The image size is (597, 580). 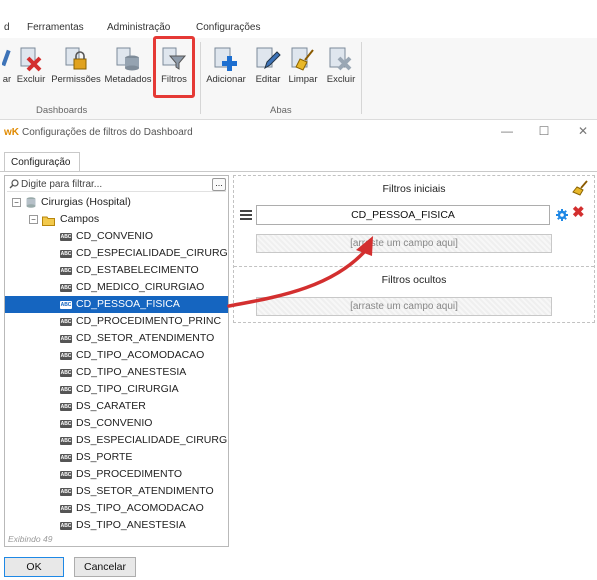 What do you see at coordinates (200, 78) in the screenshot?
I see `ribbon-group-separator` at bounding box center [200, 78].